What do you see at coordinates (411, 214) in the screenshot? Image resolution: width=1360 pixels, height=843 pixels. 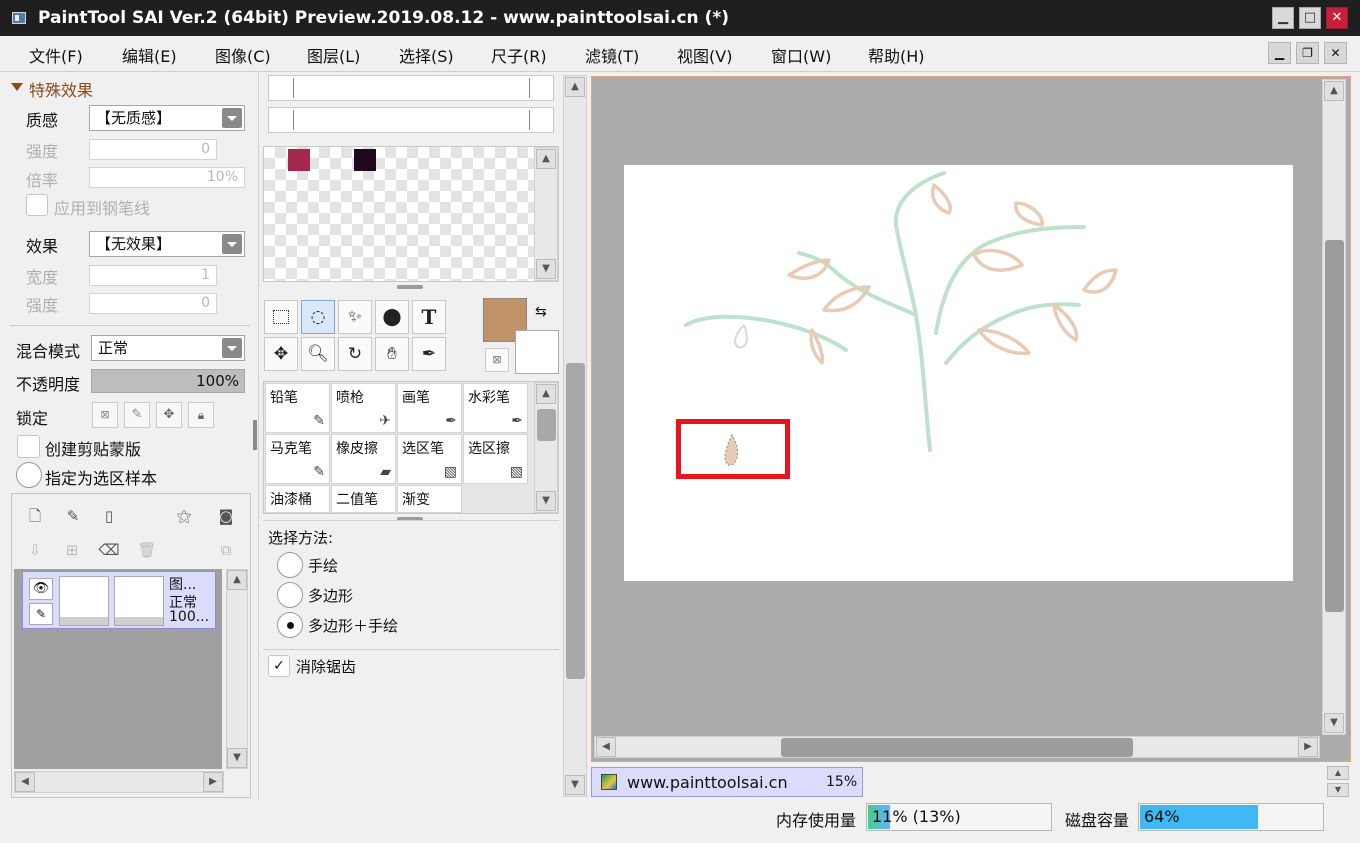 I see `swatch-board: ▲ ▼` at bounding box center [411, 214].